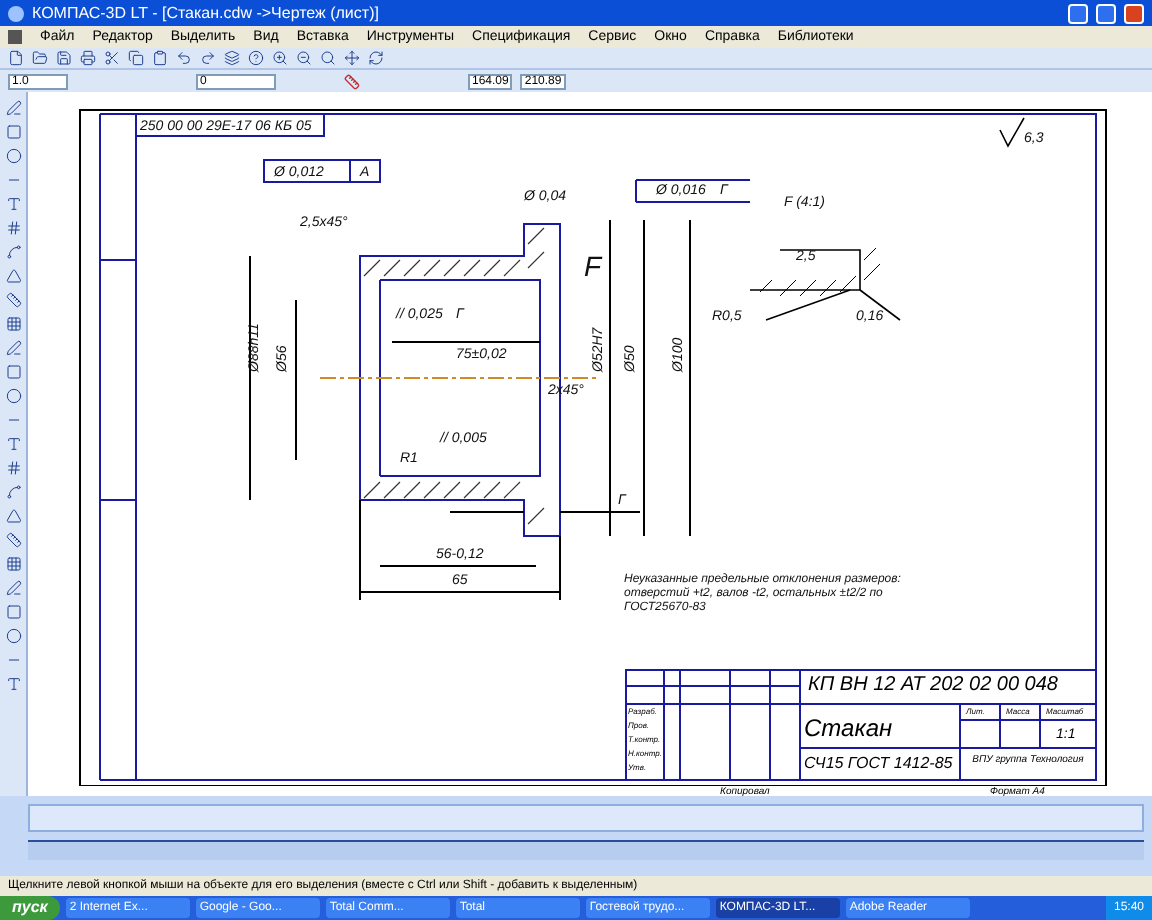  Describe the element at coordinates (878, 764) in the screenshot. I see `material-text: СЧ15 ГОСТ 1412-85` at that location.